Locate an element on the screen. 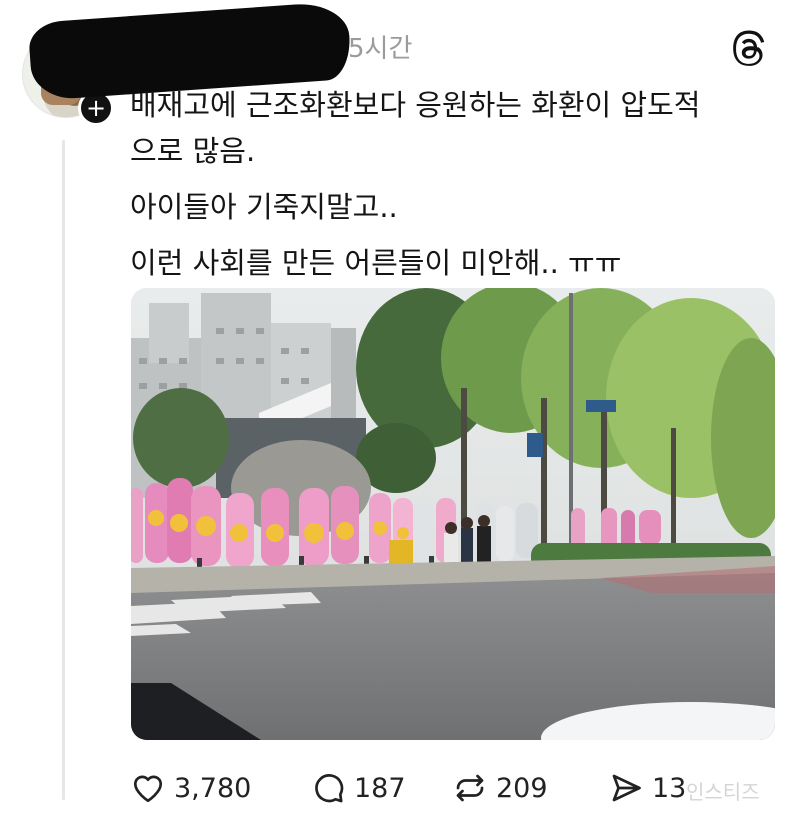  post-line-4: 이런 사회를 만든 어른들이 미안해.. ㅠㅠ is located at coordinates (376, 263).